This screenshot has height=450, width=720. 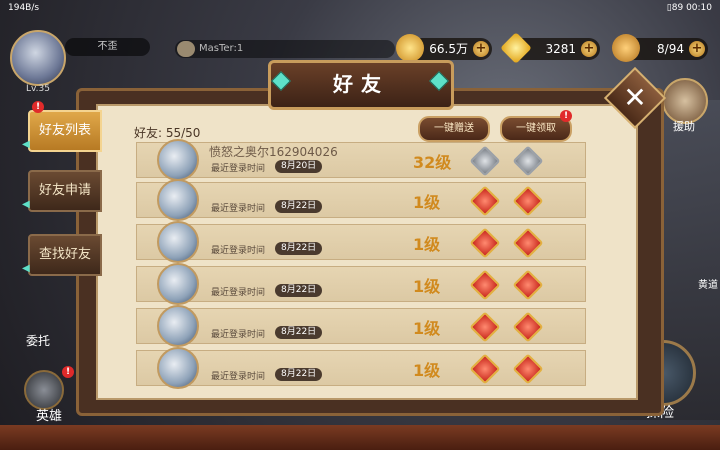 What do you see at coordinates (38, 89) in the screenshot?
I see `player-level: Lv.35` at bounding box center [38, 89].